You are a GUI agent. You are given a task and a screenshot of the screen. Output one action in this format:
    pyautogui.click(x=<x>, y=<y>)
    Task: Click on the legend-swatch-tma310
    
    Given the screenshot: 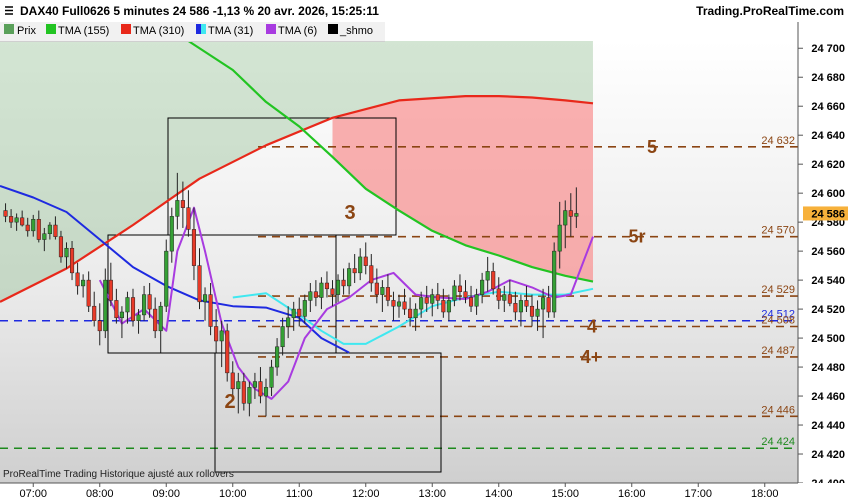 What is the action you would take?
    pyautogui.click(x=126, y=29)
    